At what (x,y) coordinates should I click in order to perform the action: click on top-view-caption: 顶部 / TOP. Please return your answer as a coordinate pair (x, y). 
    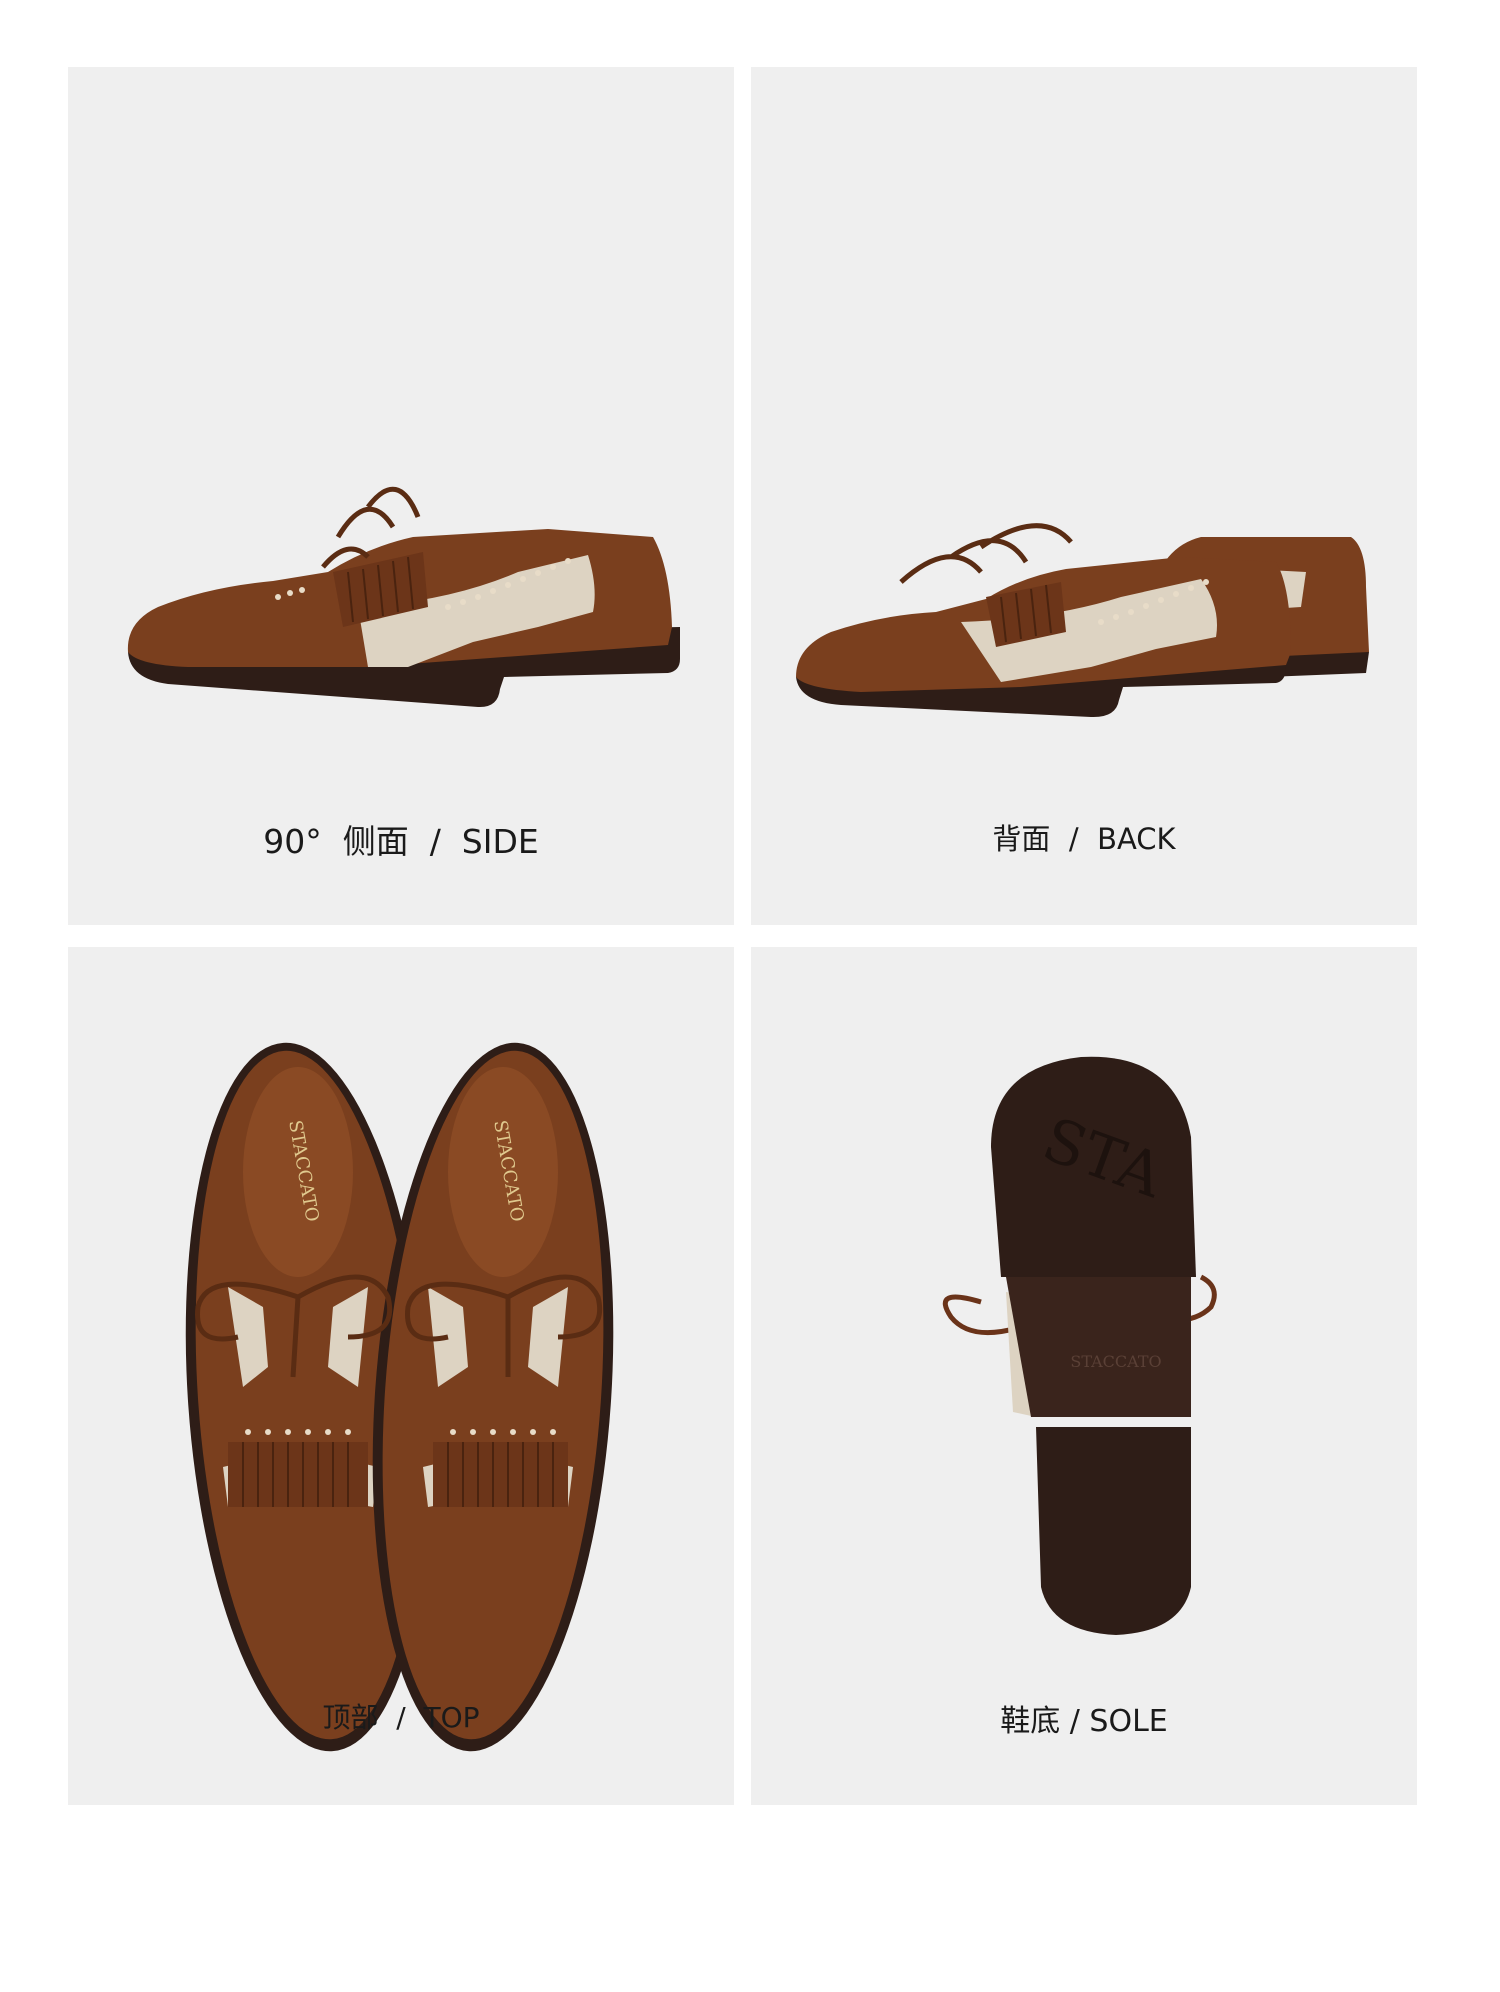
    Looking at the image, I should click on (401, 1717).